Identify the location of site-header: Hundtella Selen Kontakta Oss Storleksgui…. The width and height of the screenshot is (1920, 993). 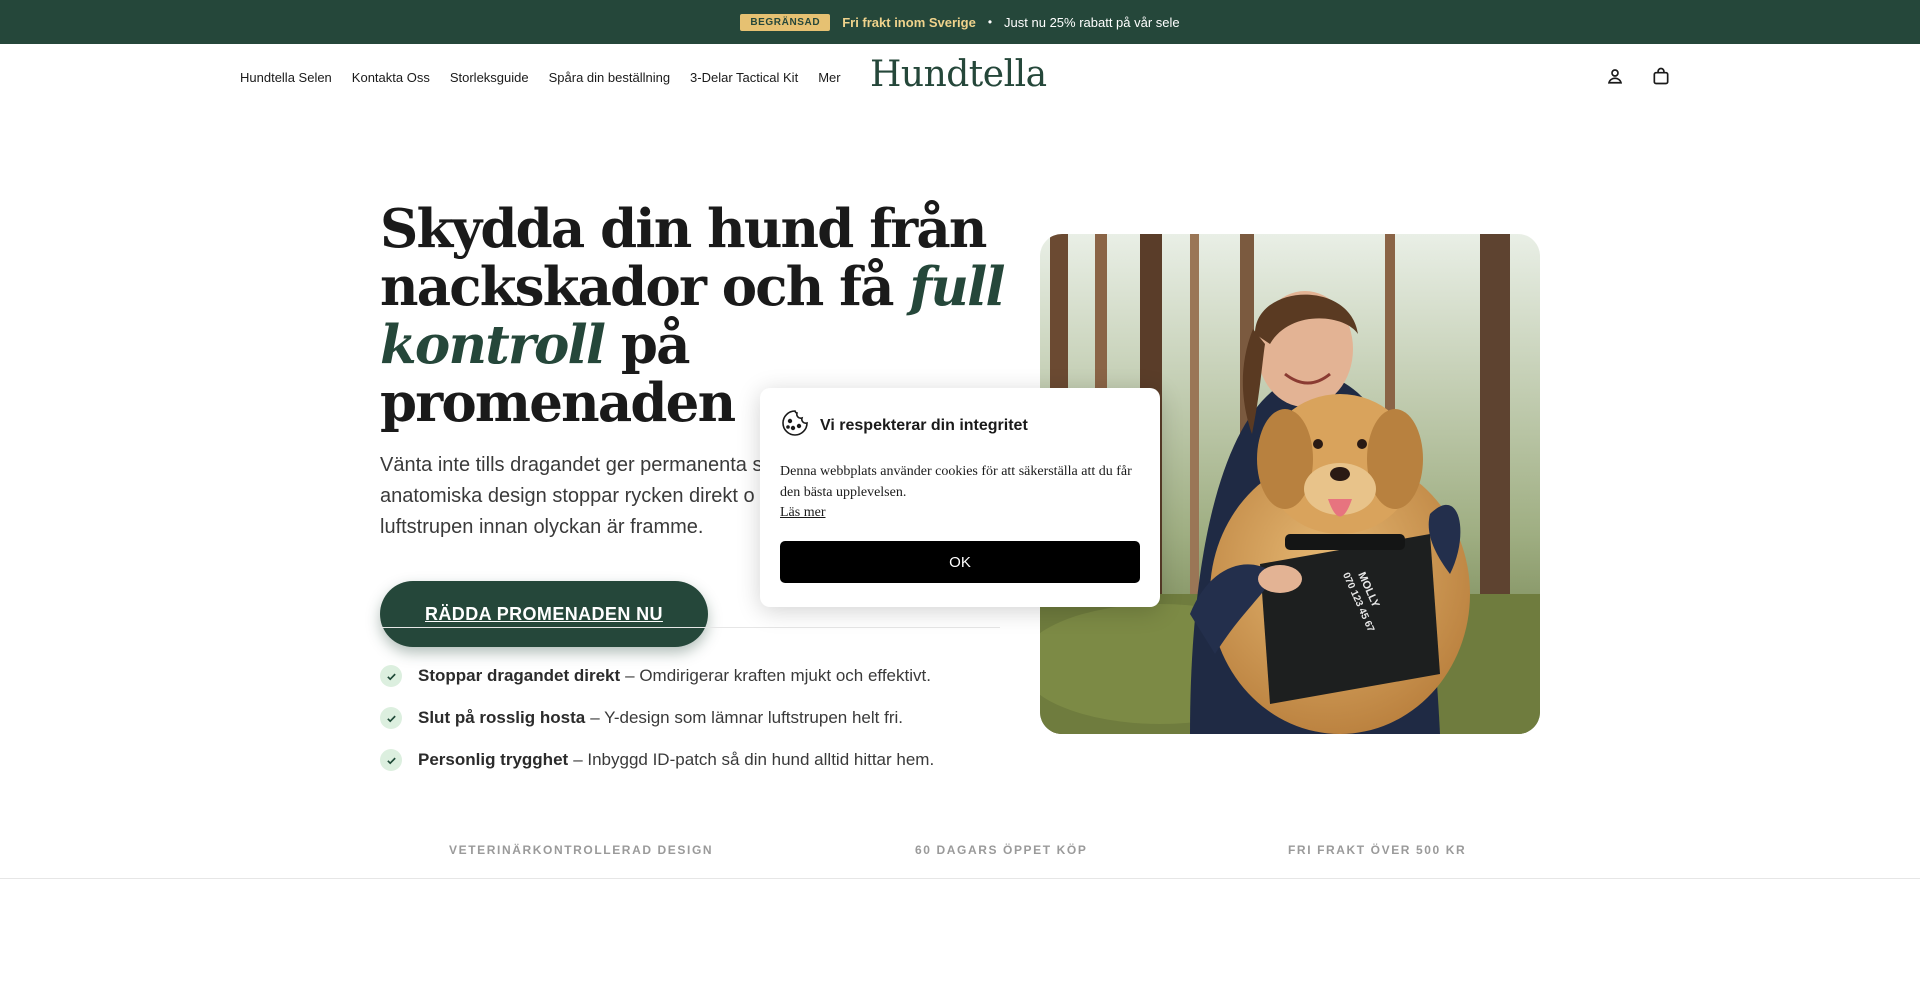
(960, 77).